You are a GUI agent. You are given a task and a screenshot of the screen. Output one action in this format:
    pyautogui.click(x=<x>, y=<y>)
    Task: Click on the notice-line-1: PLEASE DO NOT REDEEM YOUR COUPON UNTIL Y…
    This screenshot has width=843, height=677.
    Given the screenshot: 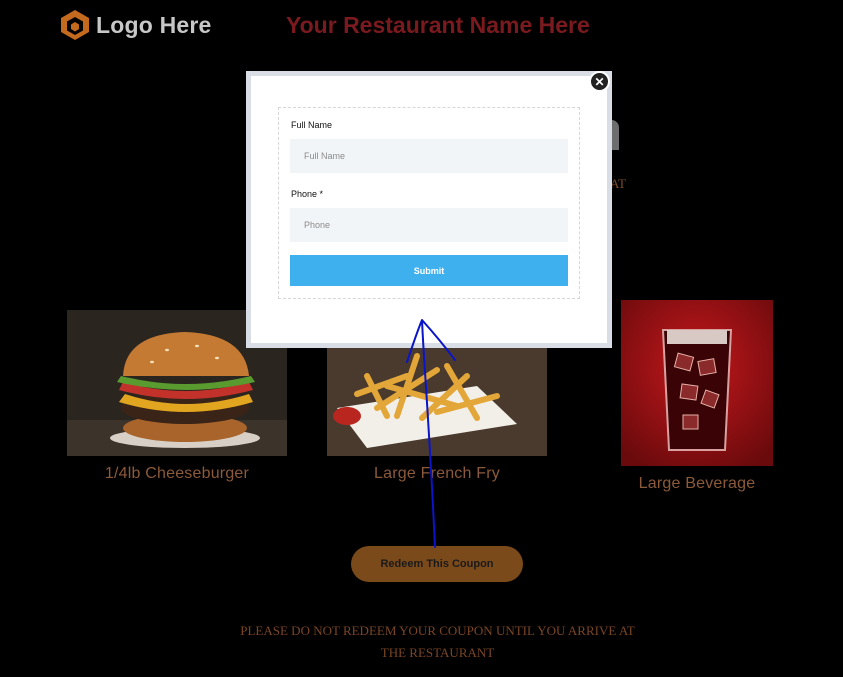 What is the action you would take?
    pyautogui.click(x=437, y=630)
    